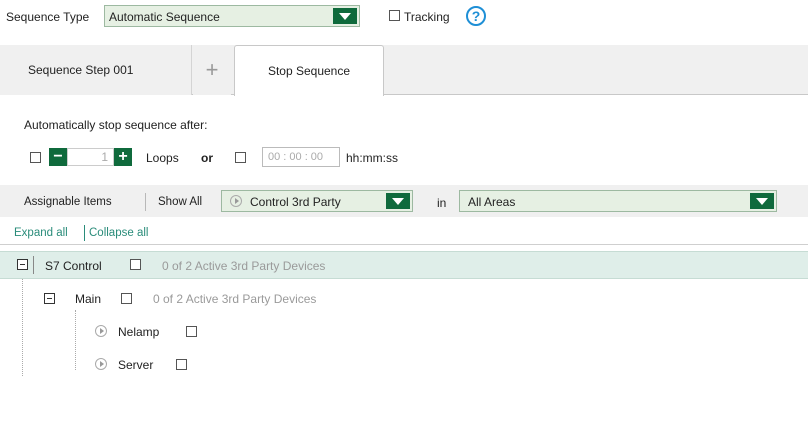 Image resolution: width=808 pixels, height=427 pixels. Describe the element at coordinates (139, 332) in the screenshot. I see `tree-leaf-label: Nelamp` at that location.